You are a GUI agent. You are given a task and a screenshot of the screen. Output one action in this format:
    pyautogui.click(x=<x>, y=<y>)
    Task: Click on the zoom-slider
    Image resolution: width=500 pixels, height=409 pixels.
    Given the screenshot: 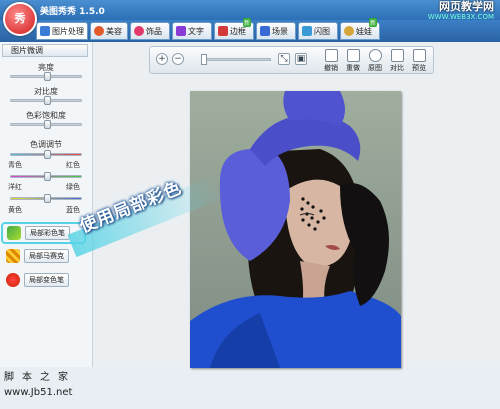 What is the action you would take?
    pyautogui.click(x=236, y=59)
    